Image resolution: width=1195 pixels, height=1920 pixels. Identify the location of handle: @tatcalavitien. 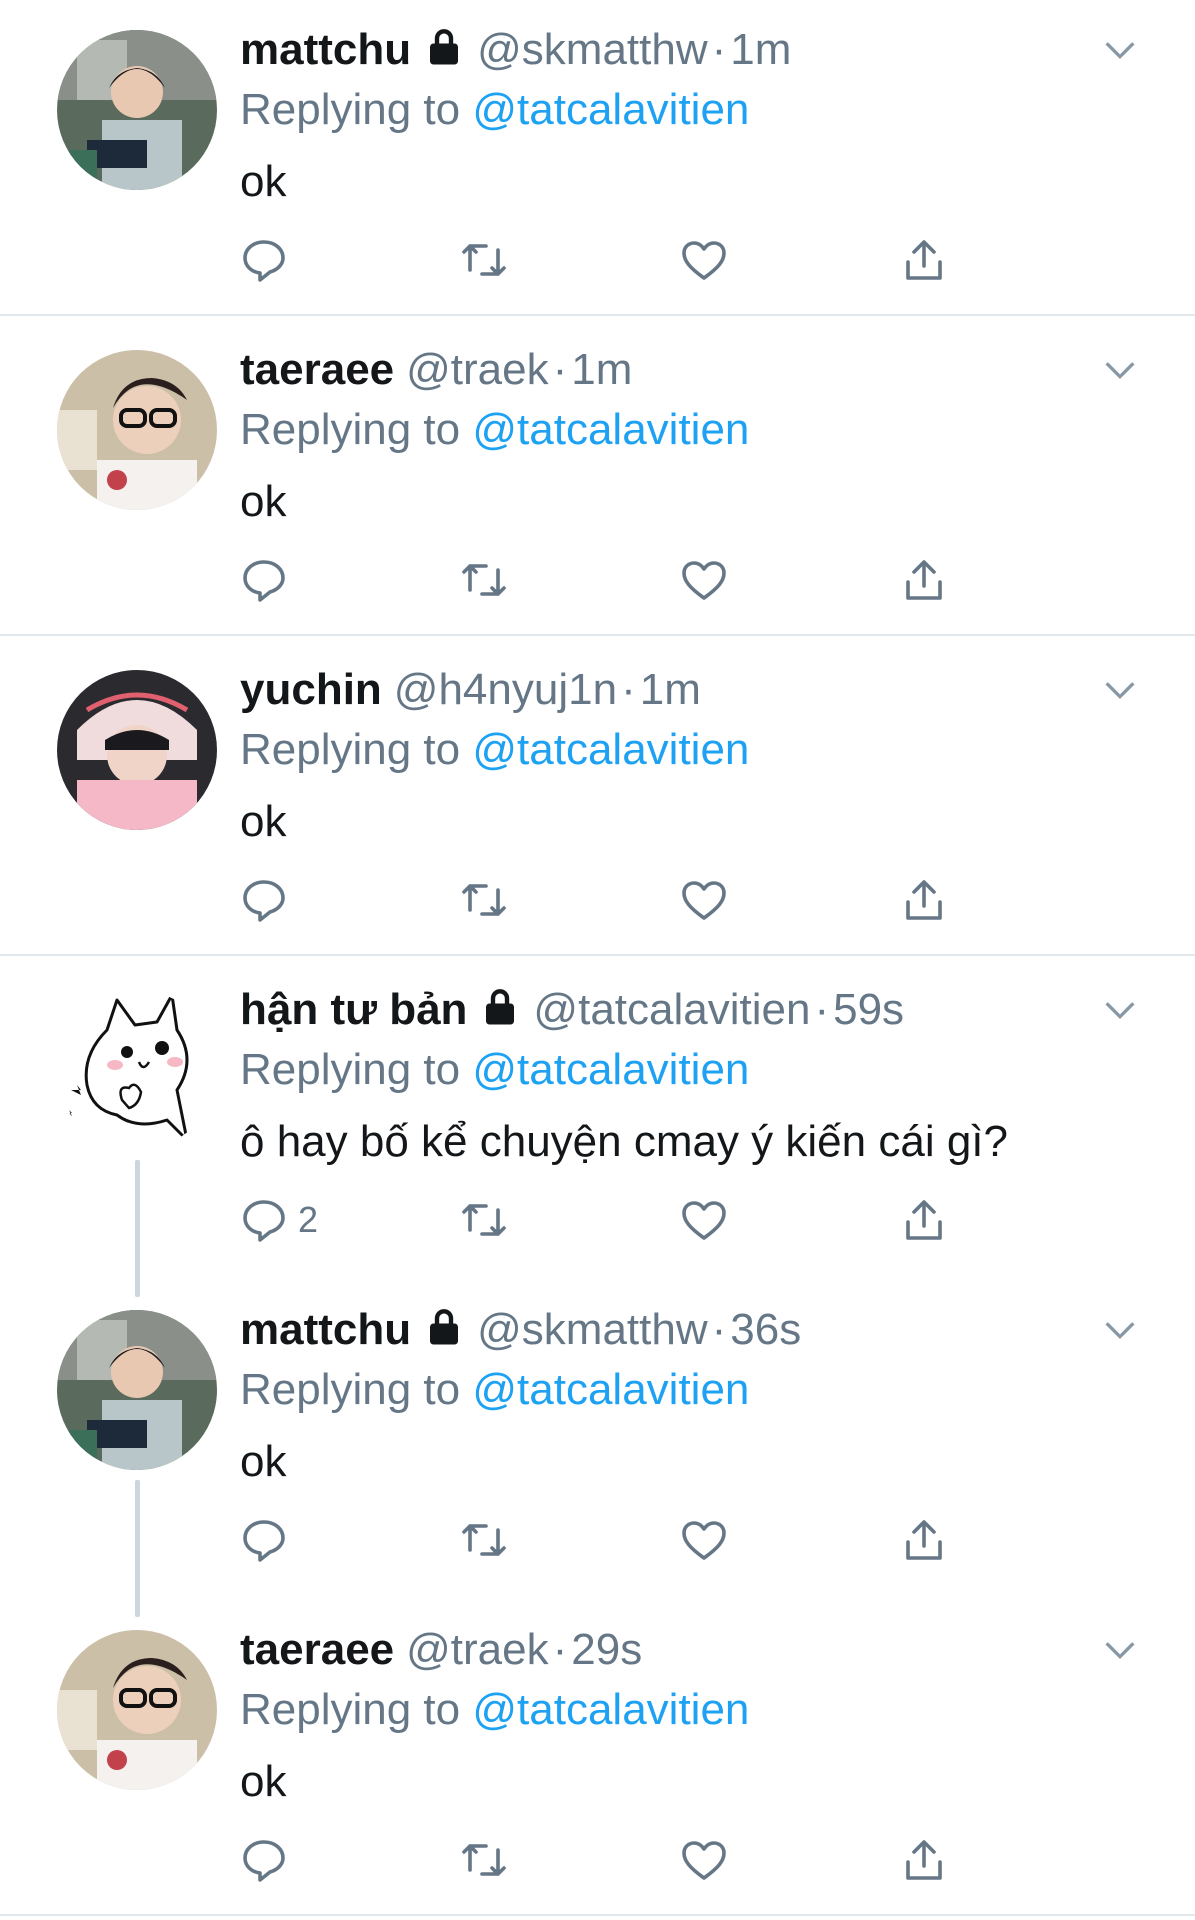
(671, 1009).